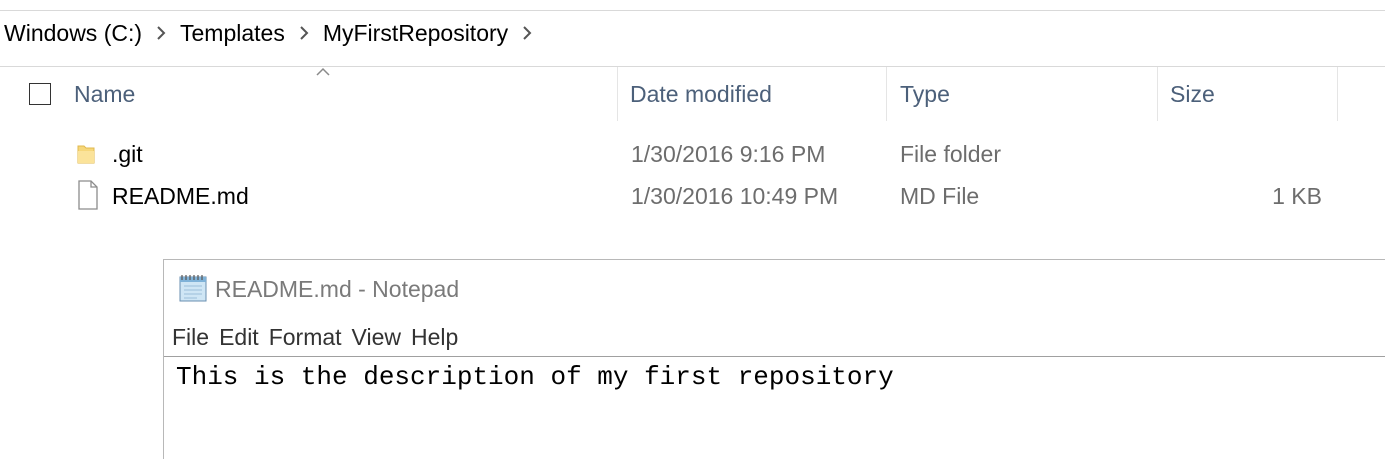  What do you see at coordinates (728, 153) in the screenshot?
I see `file-date-modified: 1/30/2016 9:16 PM` at bounding box center [728, 153].